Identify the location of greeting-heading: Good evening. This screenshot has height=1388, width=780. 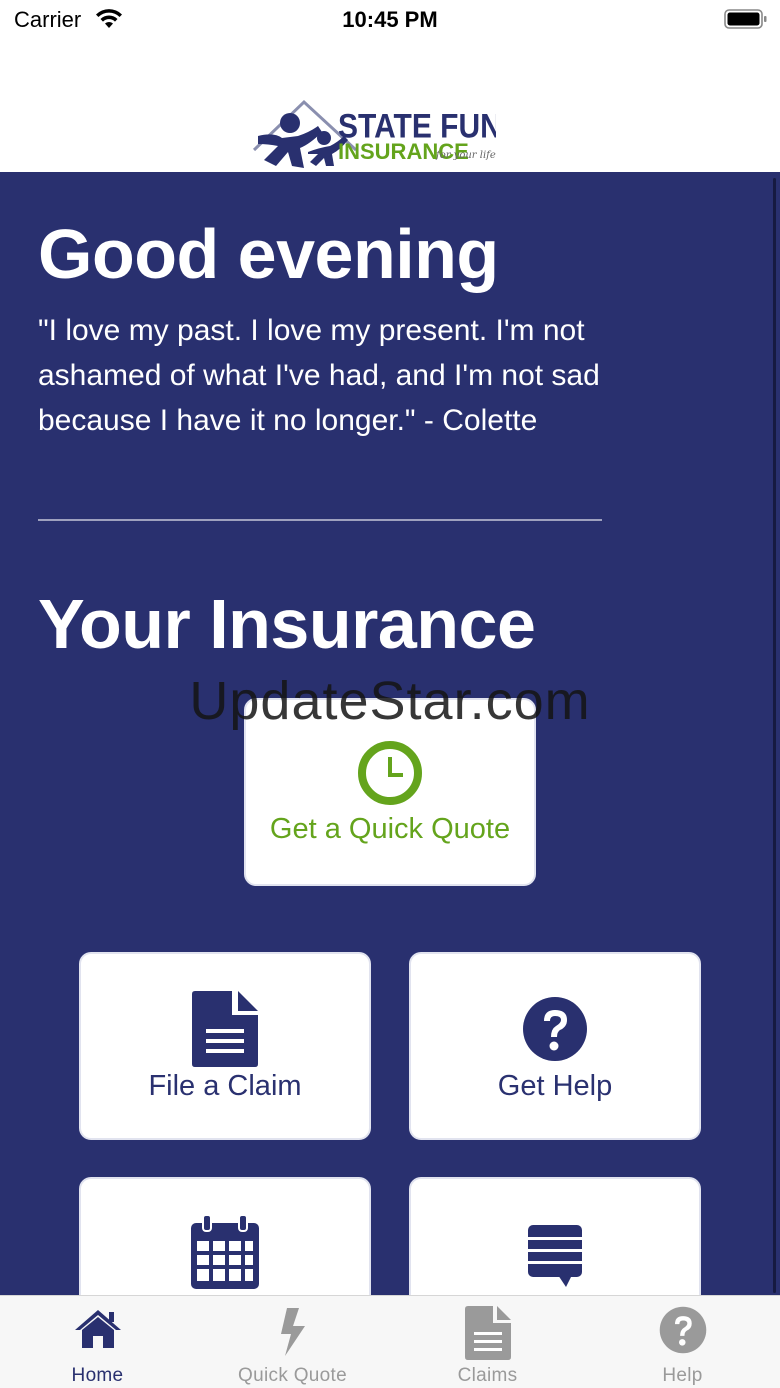
(268, 254).